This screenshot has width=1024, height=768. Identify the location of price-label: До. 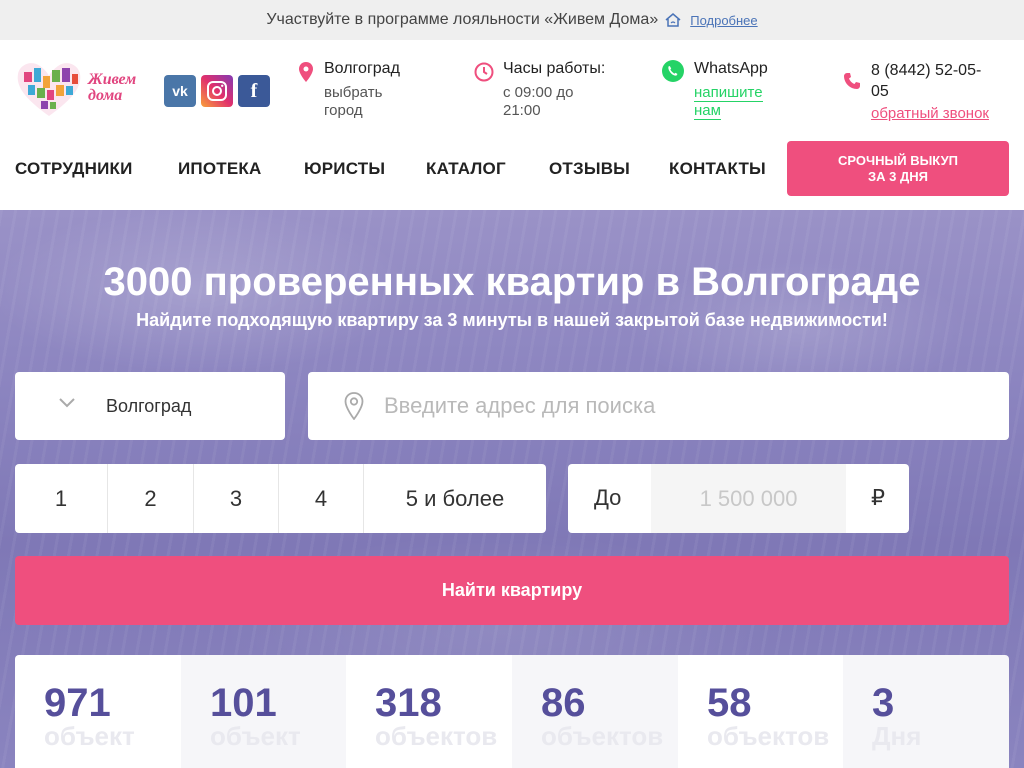
(608, 497).